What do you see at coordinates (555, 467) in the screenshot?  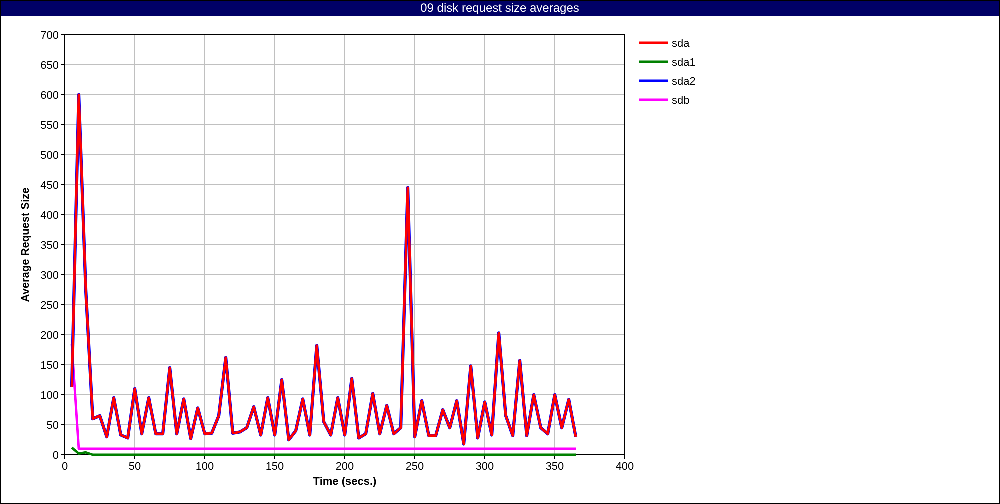 I see `x-tick-label: 350` at bounding box center [555, 467].